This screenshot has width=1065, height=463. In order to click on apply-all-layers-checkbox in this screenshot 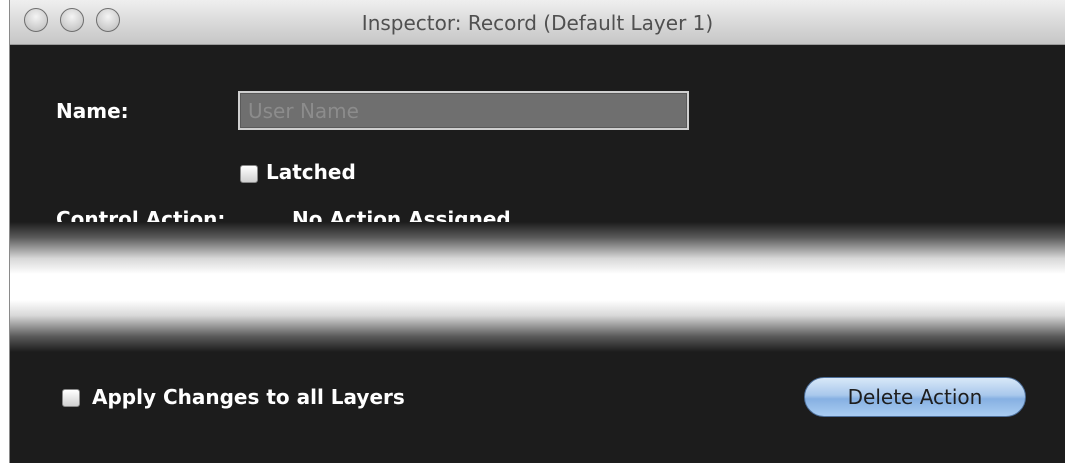, I will do `click(71, 398)`.